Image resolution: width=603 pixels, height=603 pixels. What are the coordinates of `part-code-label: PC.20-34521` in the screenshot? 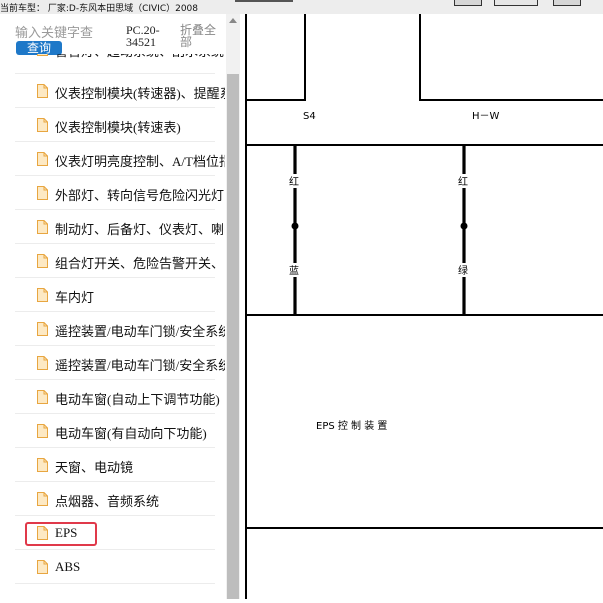 It's located at (143, 36).